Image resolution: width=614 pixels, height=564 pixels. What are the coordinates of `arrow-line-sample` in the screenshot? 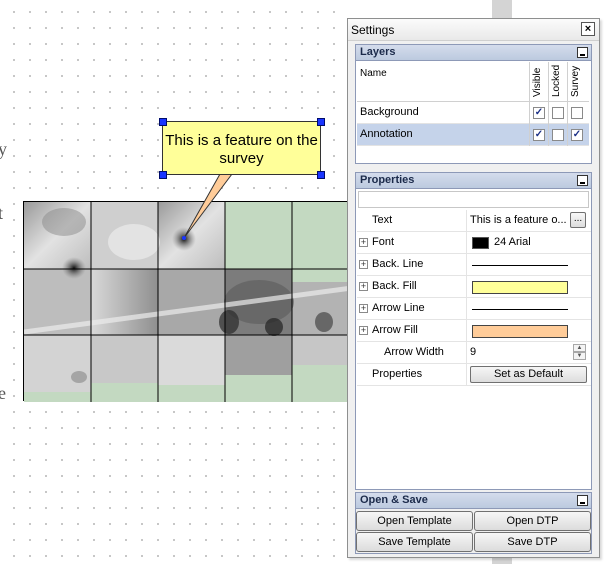 It's located at (520, 309).